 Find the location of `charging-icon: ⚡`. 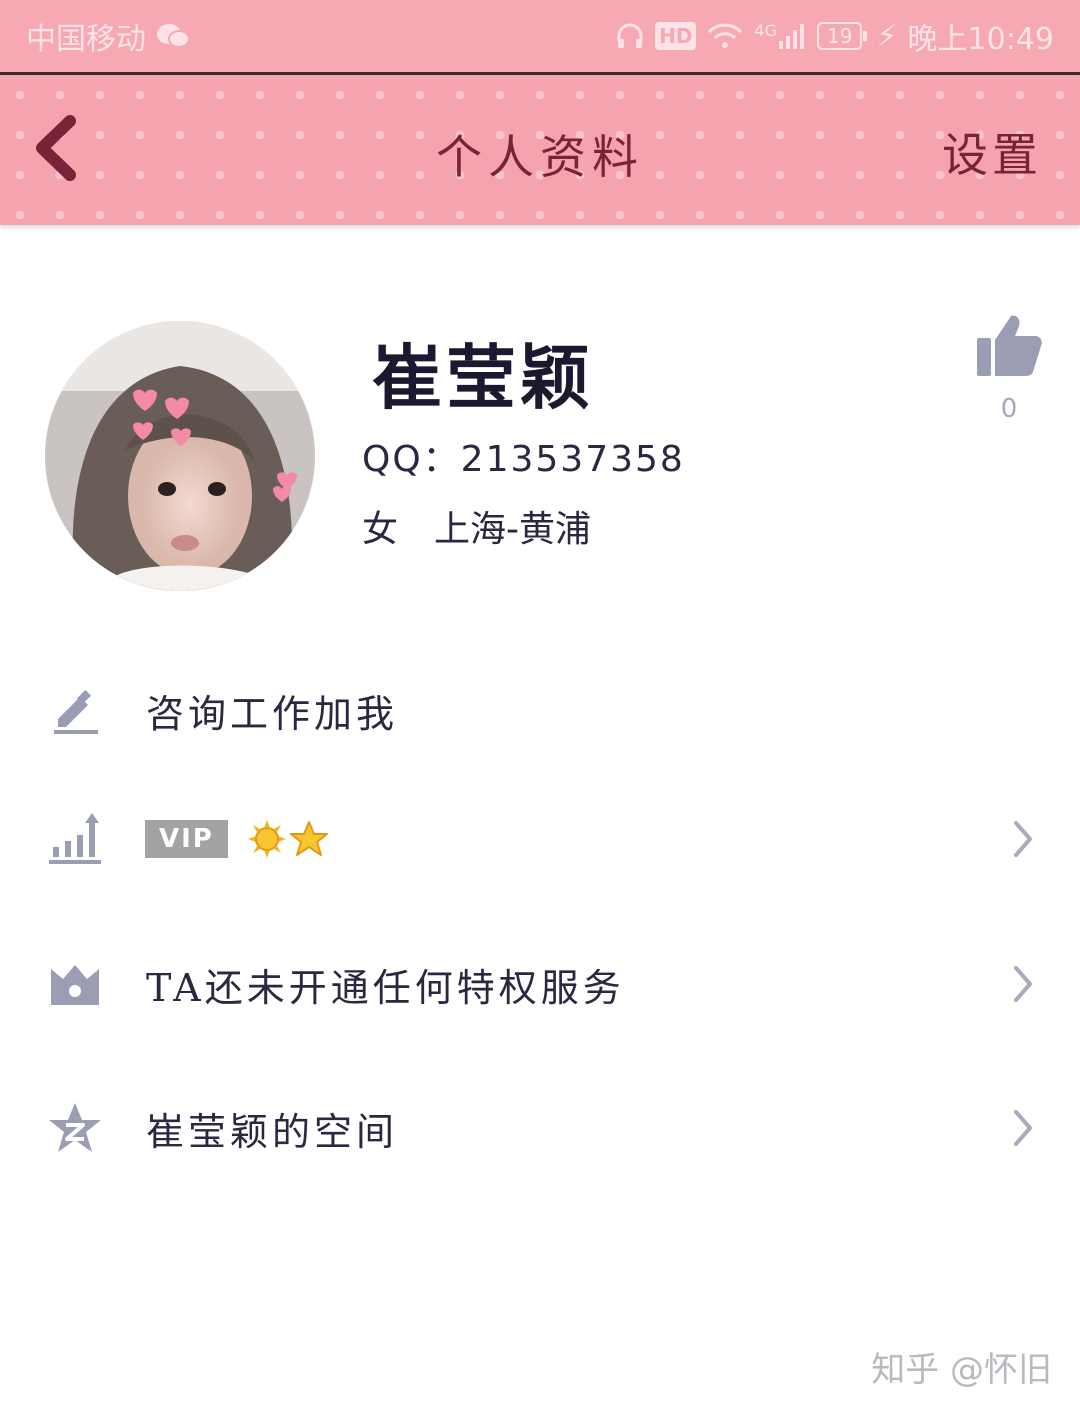

charging-icon: ⚡ is located at coordinates (887, 36).